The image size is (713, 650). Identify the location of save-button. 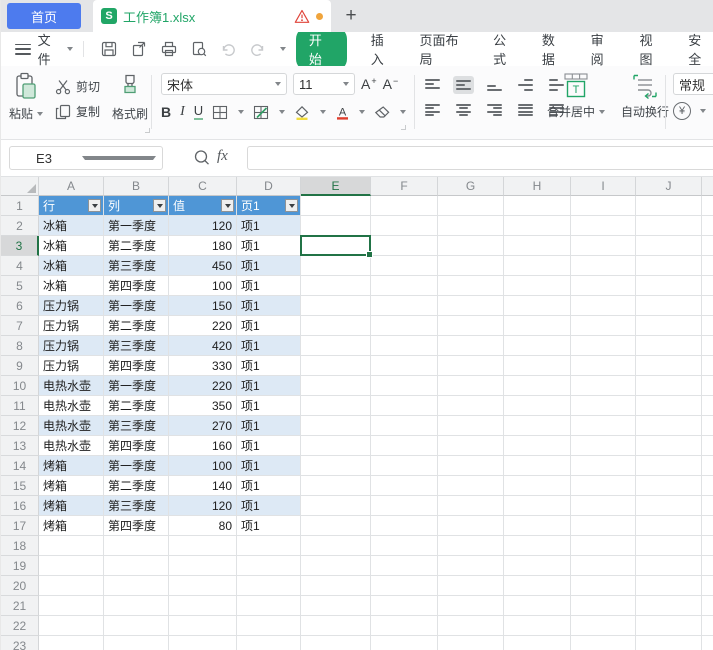
(109, 49).